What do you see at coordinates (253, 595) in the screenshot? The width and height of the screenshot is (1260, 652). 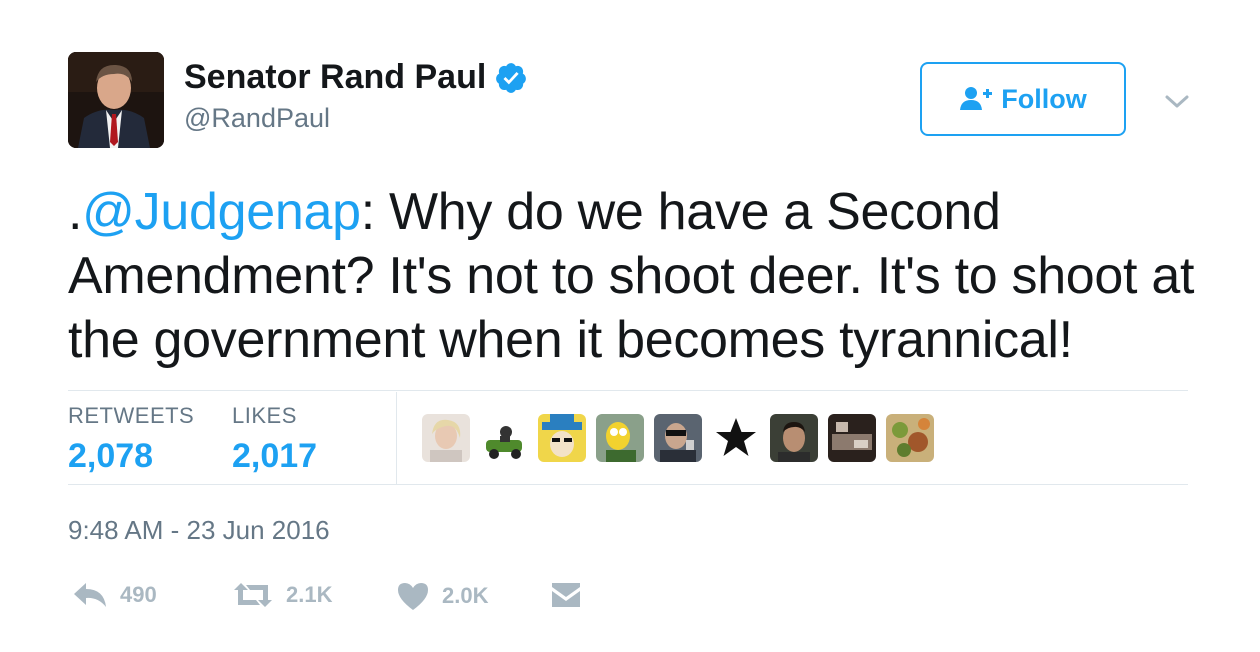 I see `retweet-icon` at bounding box center [253, 595].